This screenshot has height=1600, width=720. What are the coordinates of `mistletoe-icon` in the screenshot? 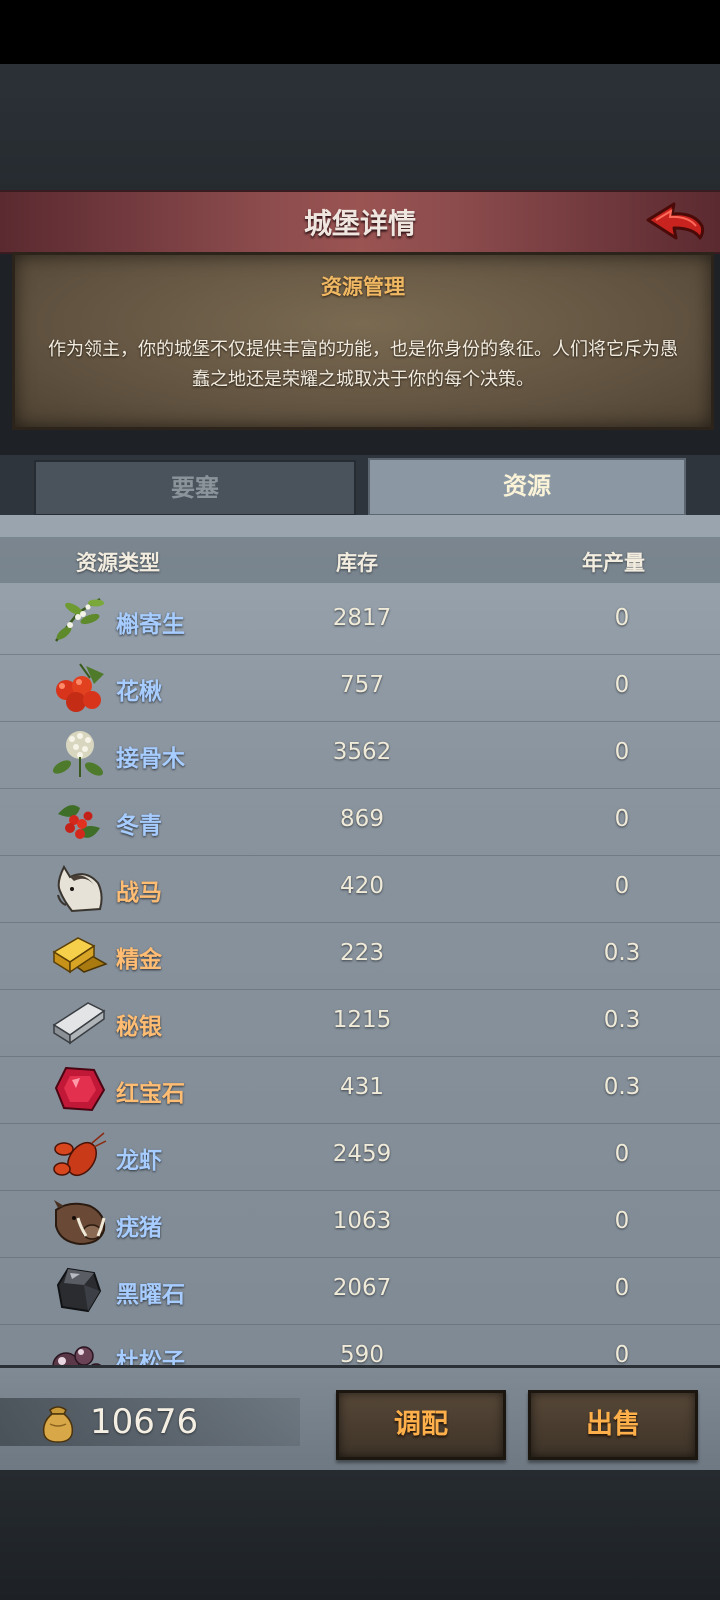 It's located at (79, 619).